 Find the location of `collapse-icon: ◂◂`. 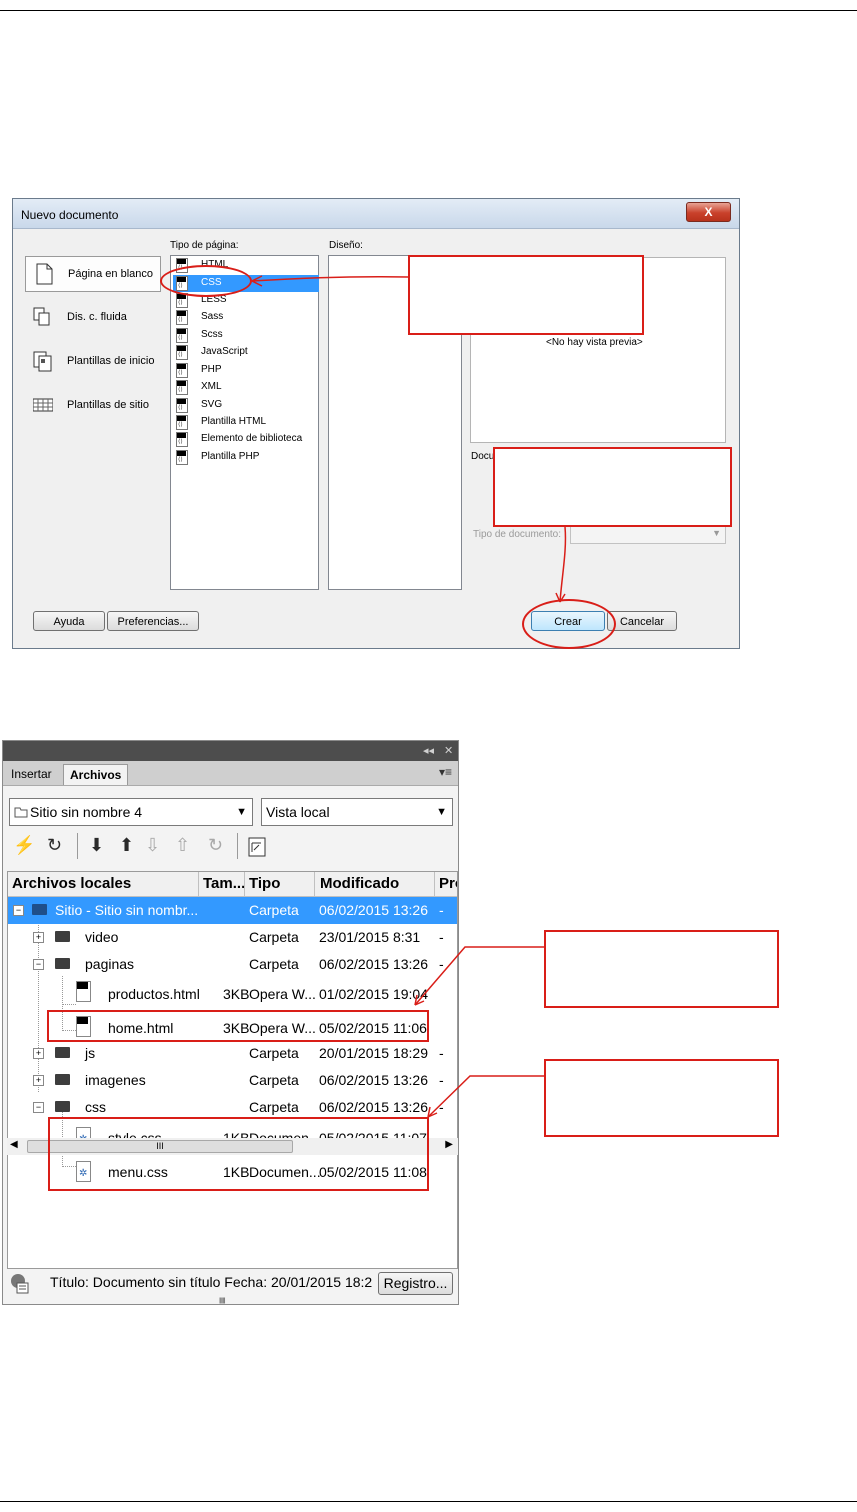

collapse-icon: ◂◂ is located at coordinates (428, 750).